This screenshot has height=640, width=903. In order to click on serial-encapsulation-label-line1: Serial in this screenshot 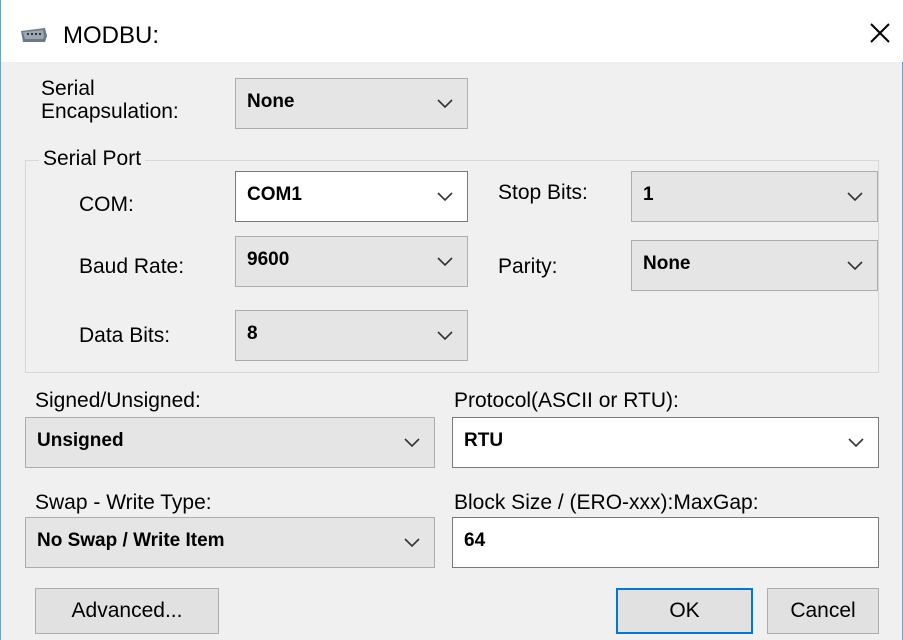, I will do `click(68, 88)`.